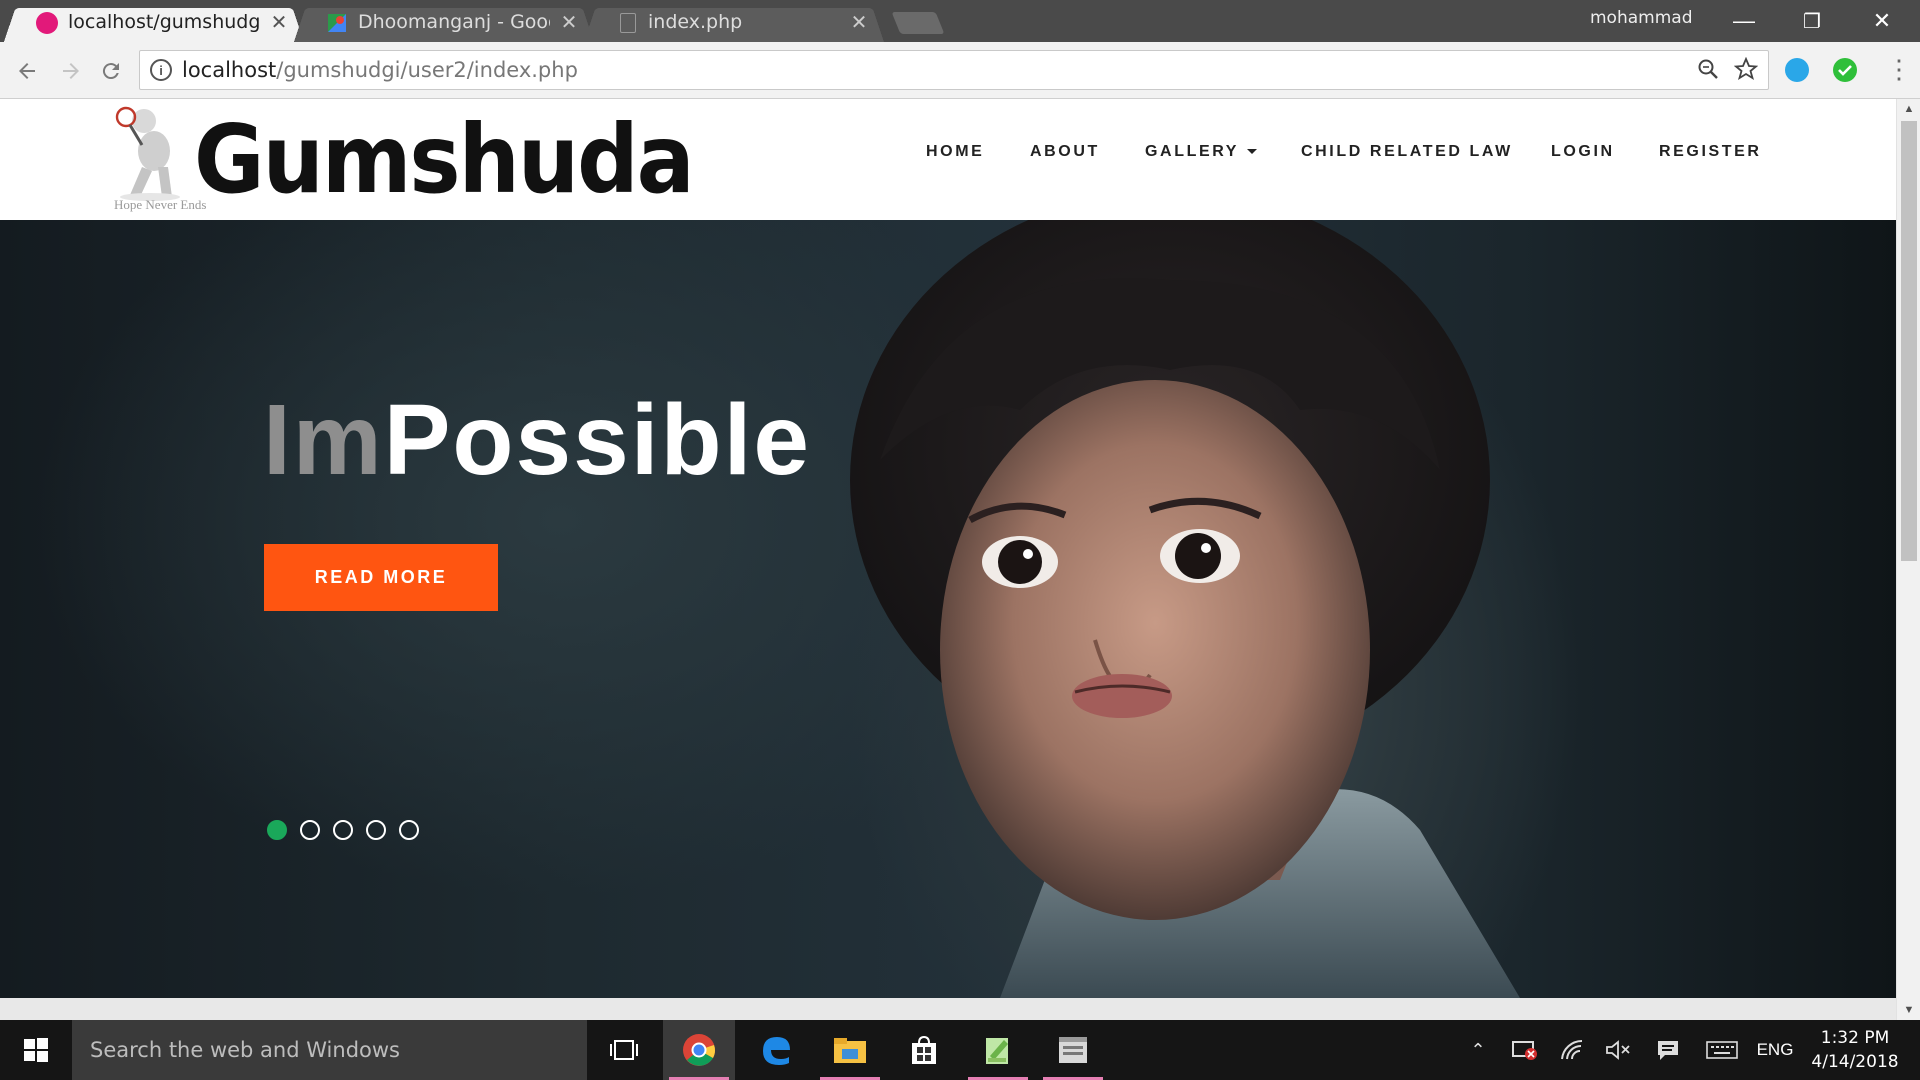  I want to click on wifi-icon, so click(1572, 1050).